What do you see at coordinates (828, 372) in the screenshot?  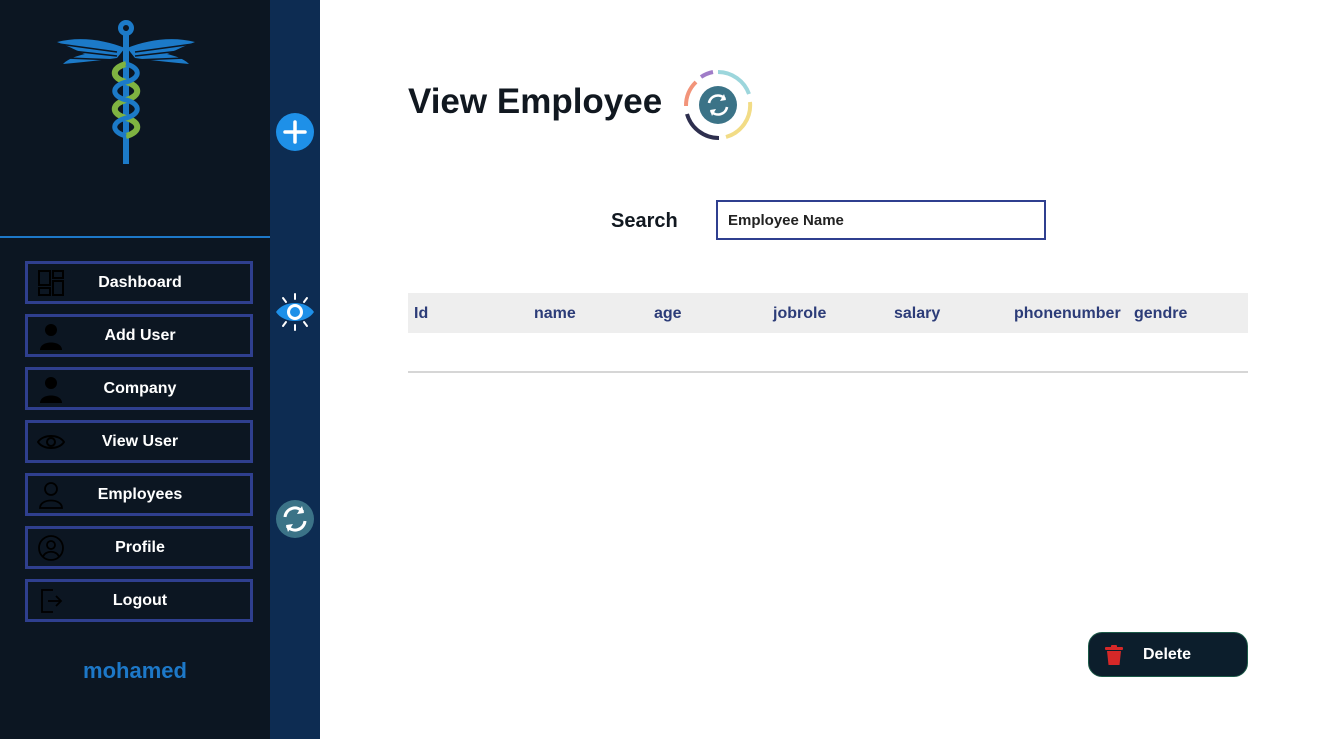 I see `table-divider` at bounding box center [828, 372].